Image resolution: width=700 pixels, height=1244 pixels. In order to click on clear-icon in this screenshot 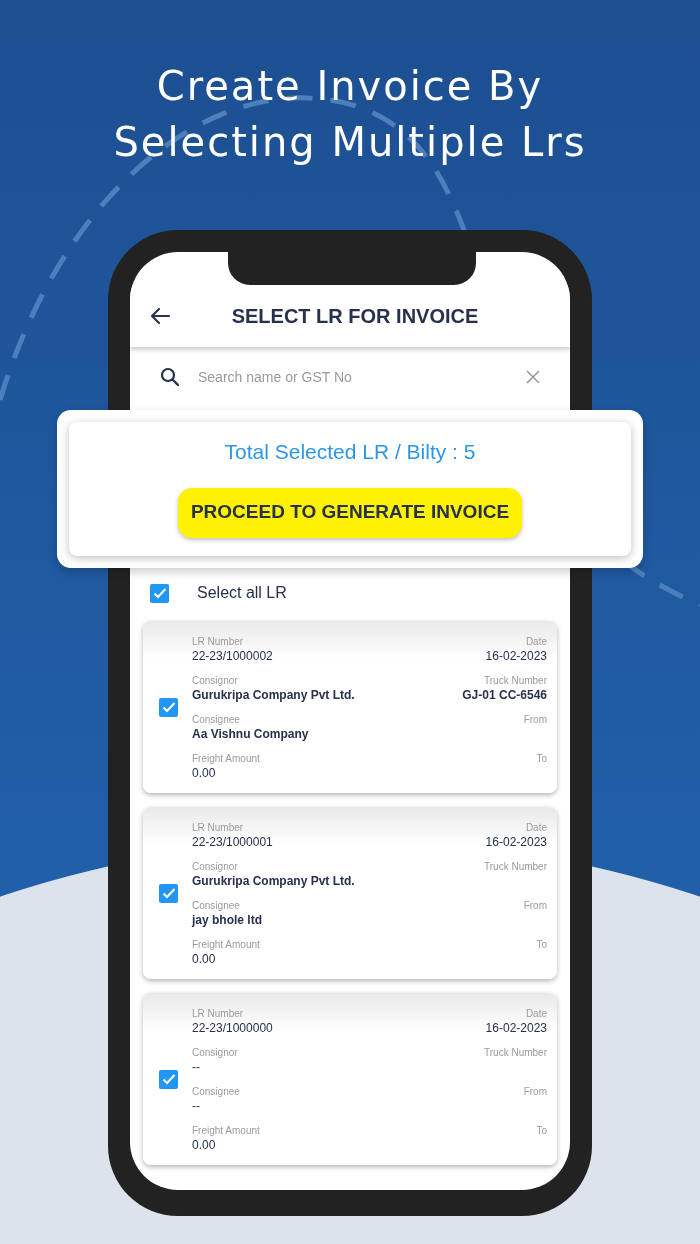, I will do `click(533, 377)`.